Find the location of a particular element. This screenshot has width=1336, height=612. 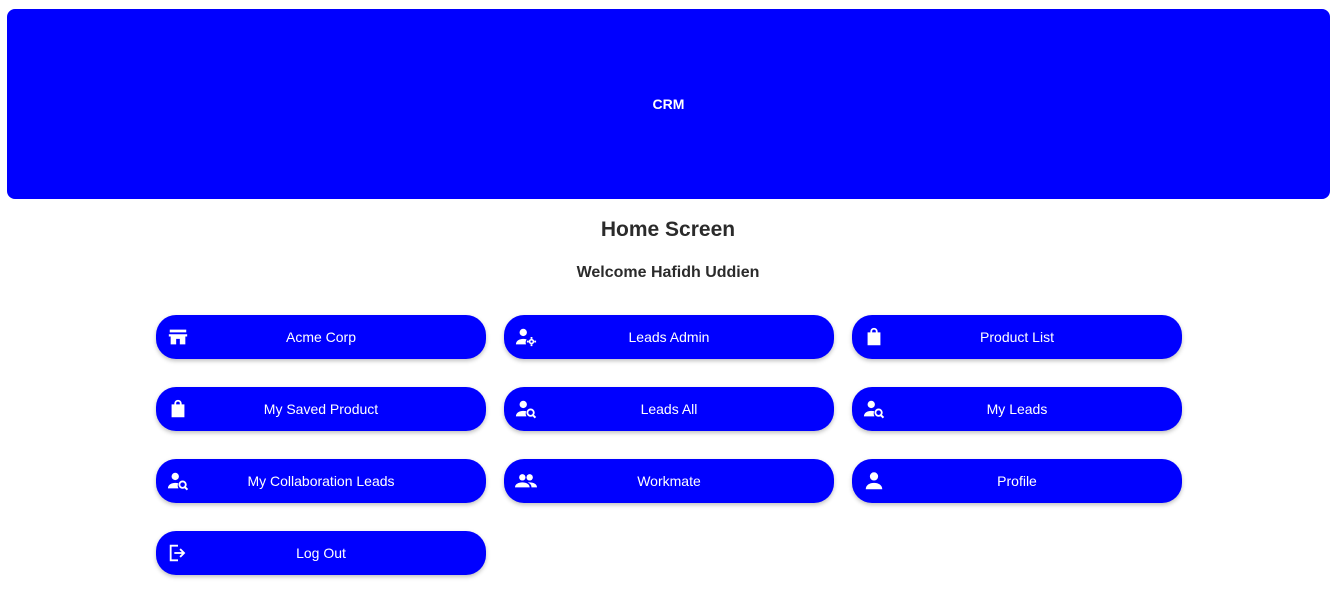

logout-icon is located at coordinates (178, 553).